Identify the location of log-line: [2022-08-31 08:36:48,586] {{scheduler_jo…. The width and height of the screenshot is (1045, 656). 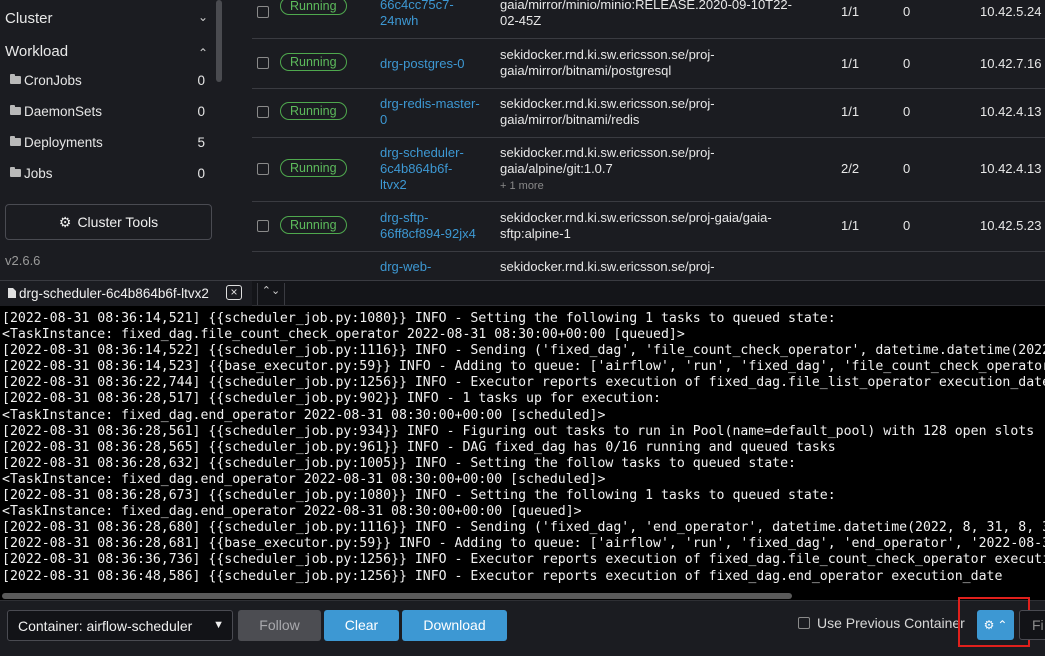
(502, 576).